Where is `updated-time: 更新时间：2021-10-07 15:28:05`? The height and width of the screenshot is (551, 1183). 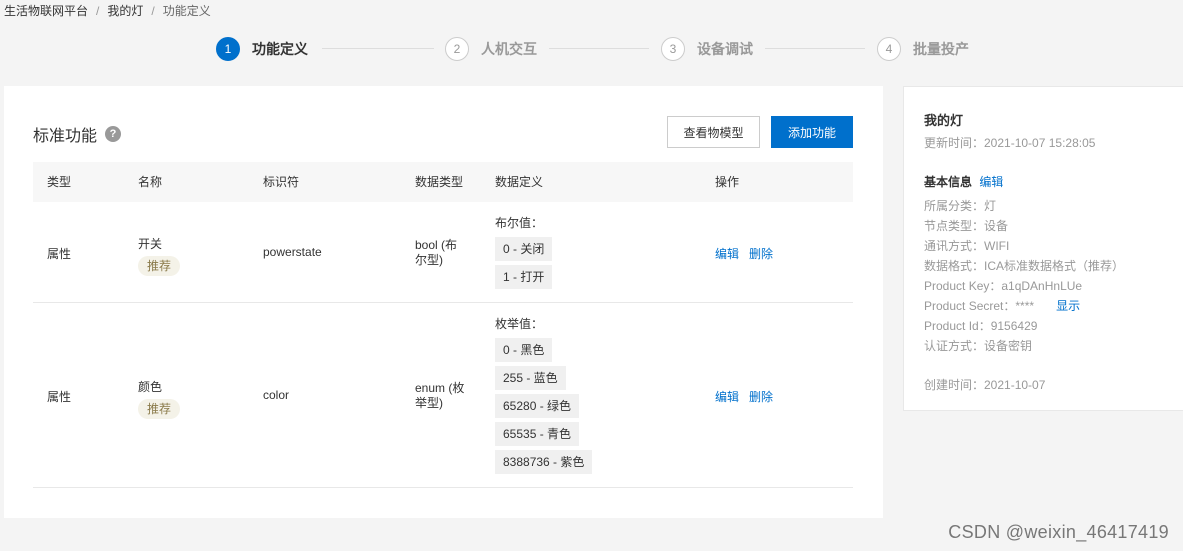 updated-time: 更新时间：2021-10-07 15:28:05 is located at coordinates (1010, 143).